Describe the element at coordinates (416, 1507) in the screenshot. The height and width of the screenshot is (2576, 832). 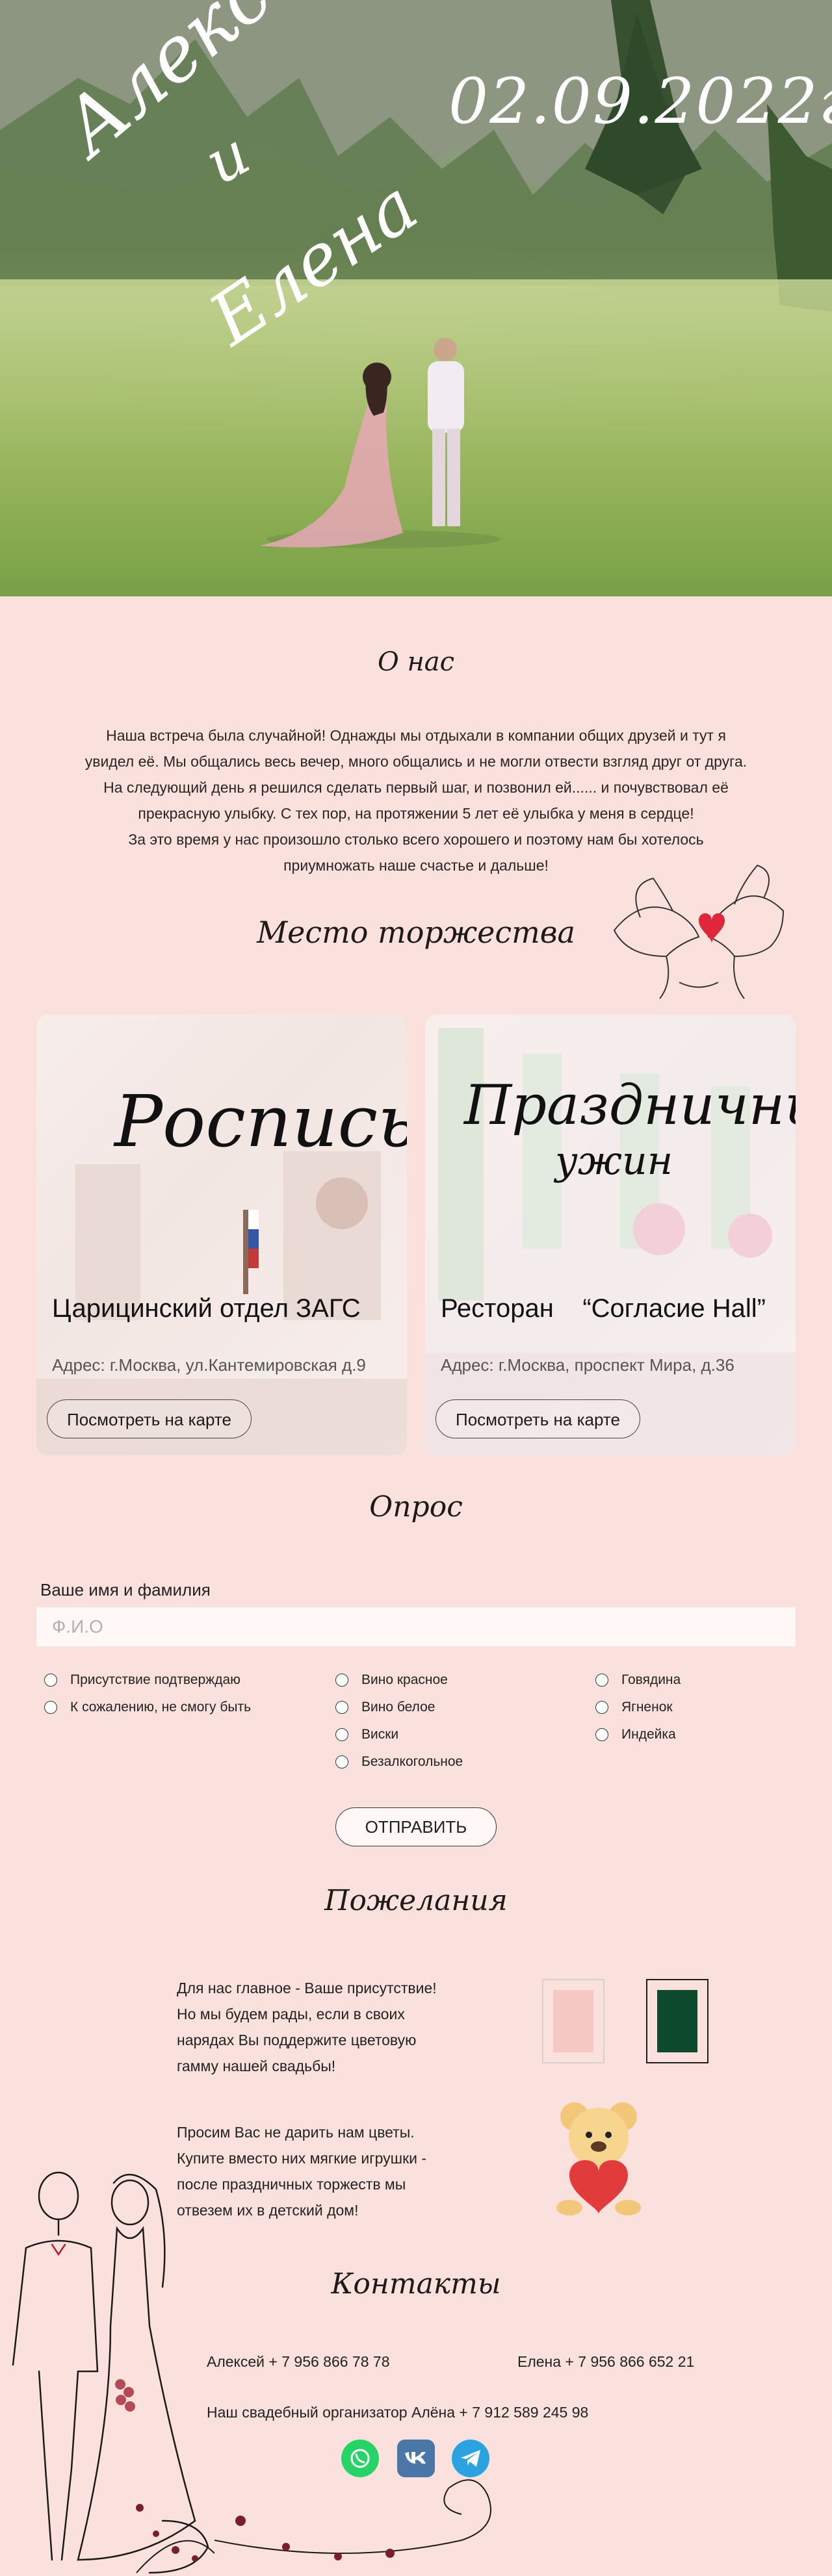
I see `poll-title: Опрос` at that location.